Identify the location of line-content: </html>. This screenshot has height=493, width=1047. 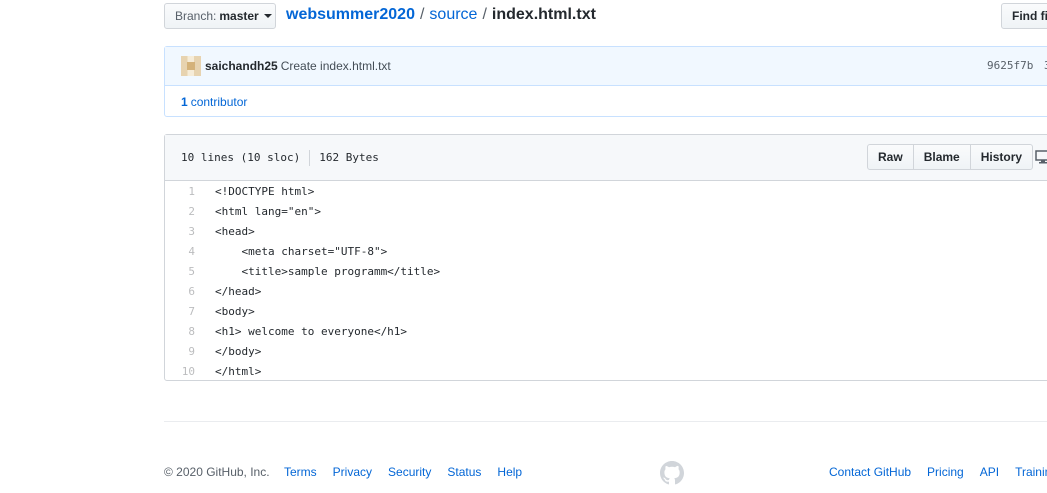
(238, 371).